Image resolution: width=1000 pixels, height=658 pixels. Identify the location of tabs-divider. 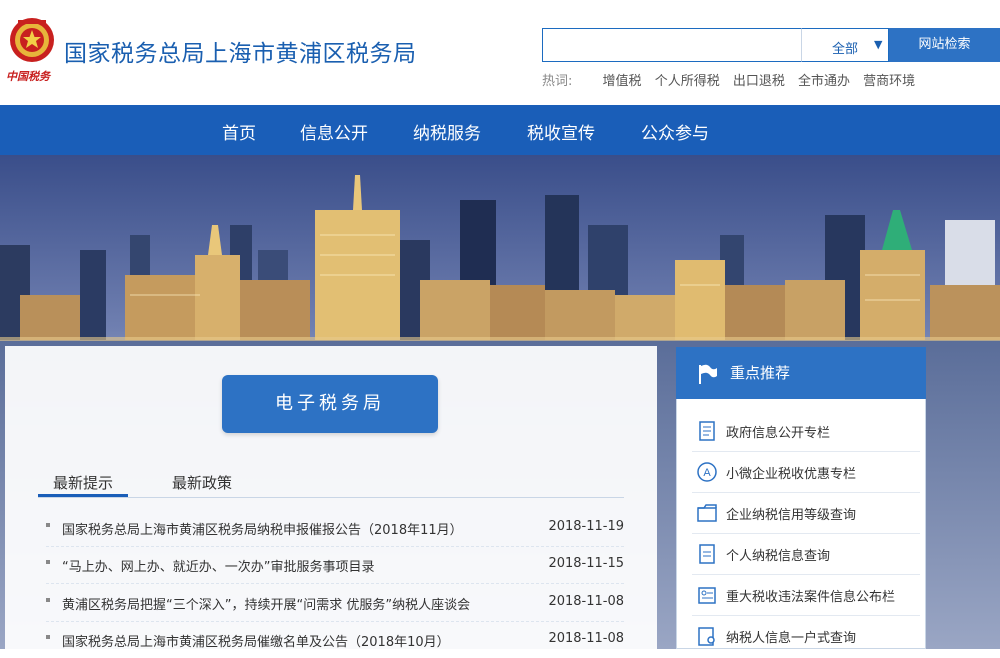
(331, 497).